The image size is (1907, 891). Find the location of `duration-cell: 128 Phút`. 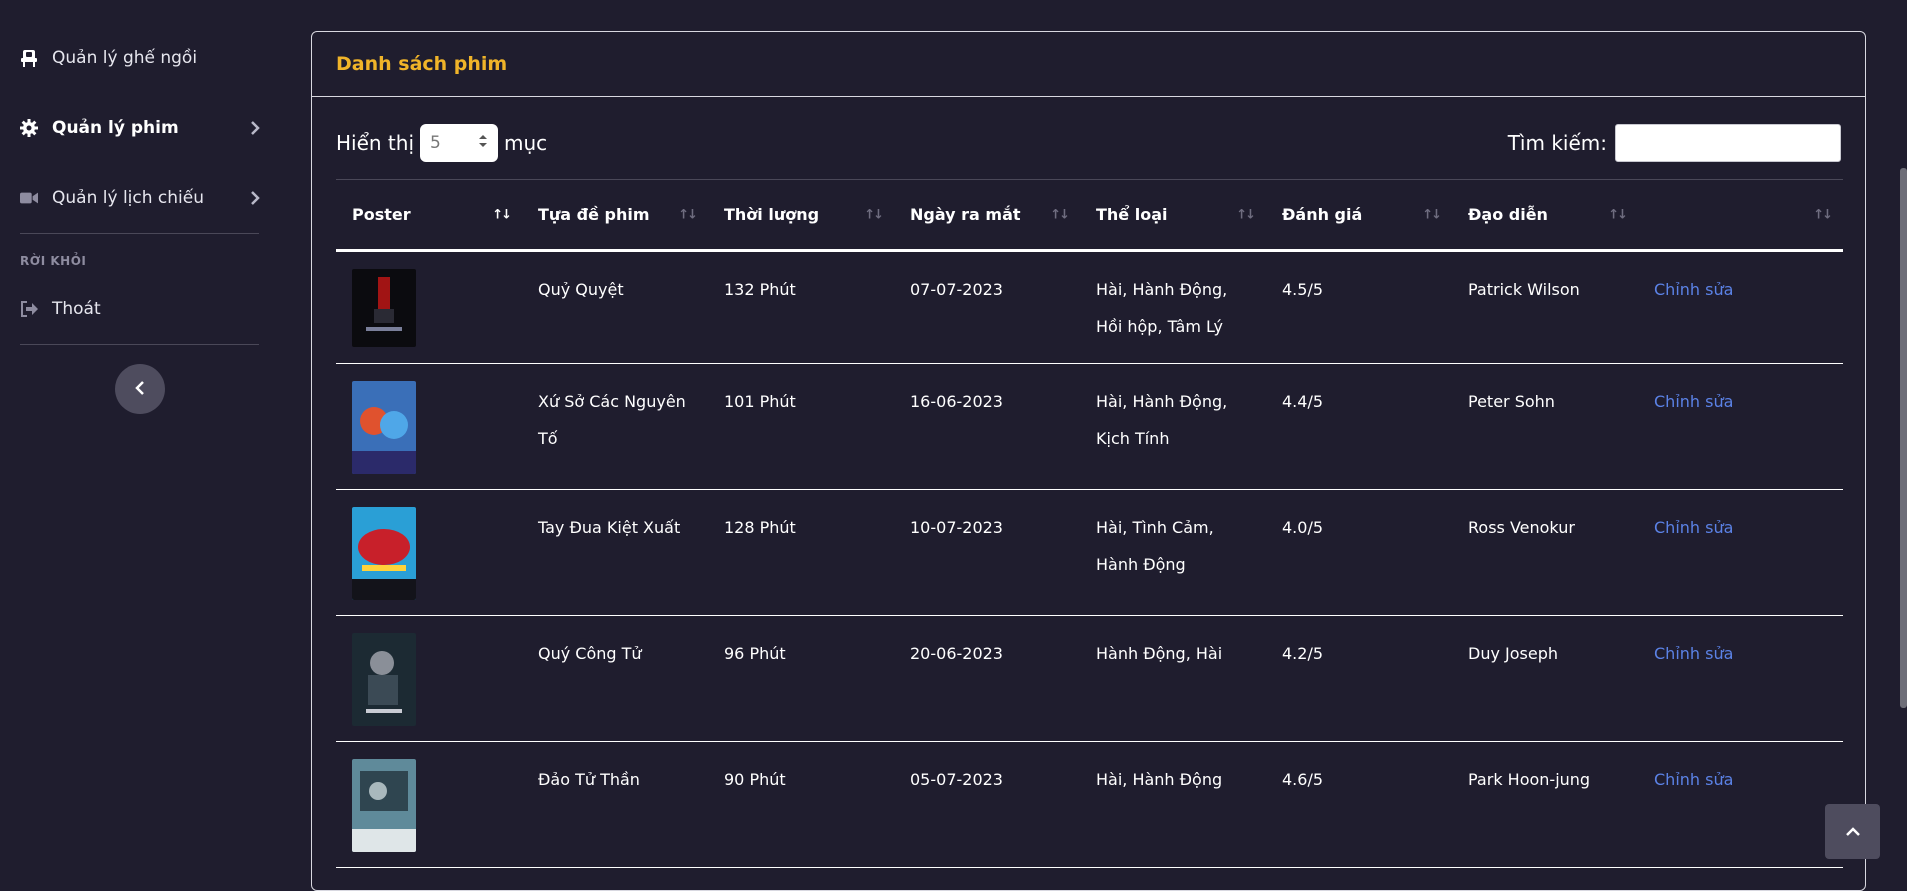

duration-cell: 128 Phút is located at coordinates (760, 527).